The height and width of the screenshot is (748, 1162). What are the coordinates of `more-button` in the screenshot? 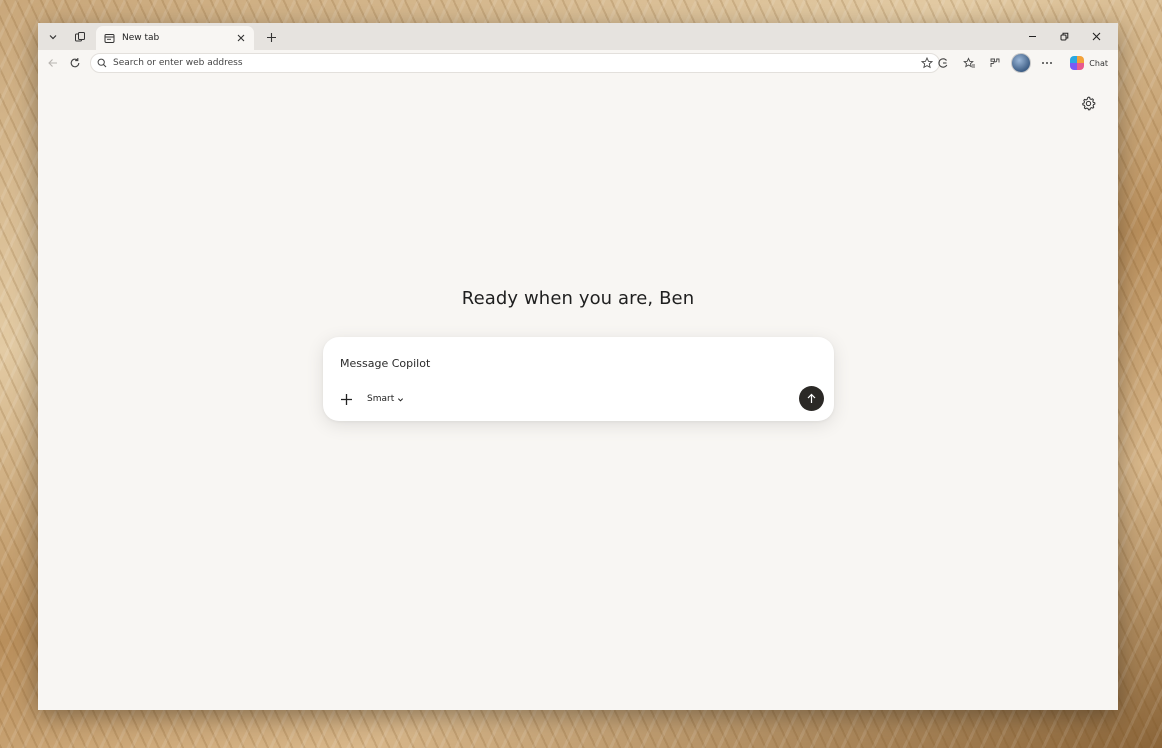 It's located at (1047, 63).